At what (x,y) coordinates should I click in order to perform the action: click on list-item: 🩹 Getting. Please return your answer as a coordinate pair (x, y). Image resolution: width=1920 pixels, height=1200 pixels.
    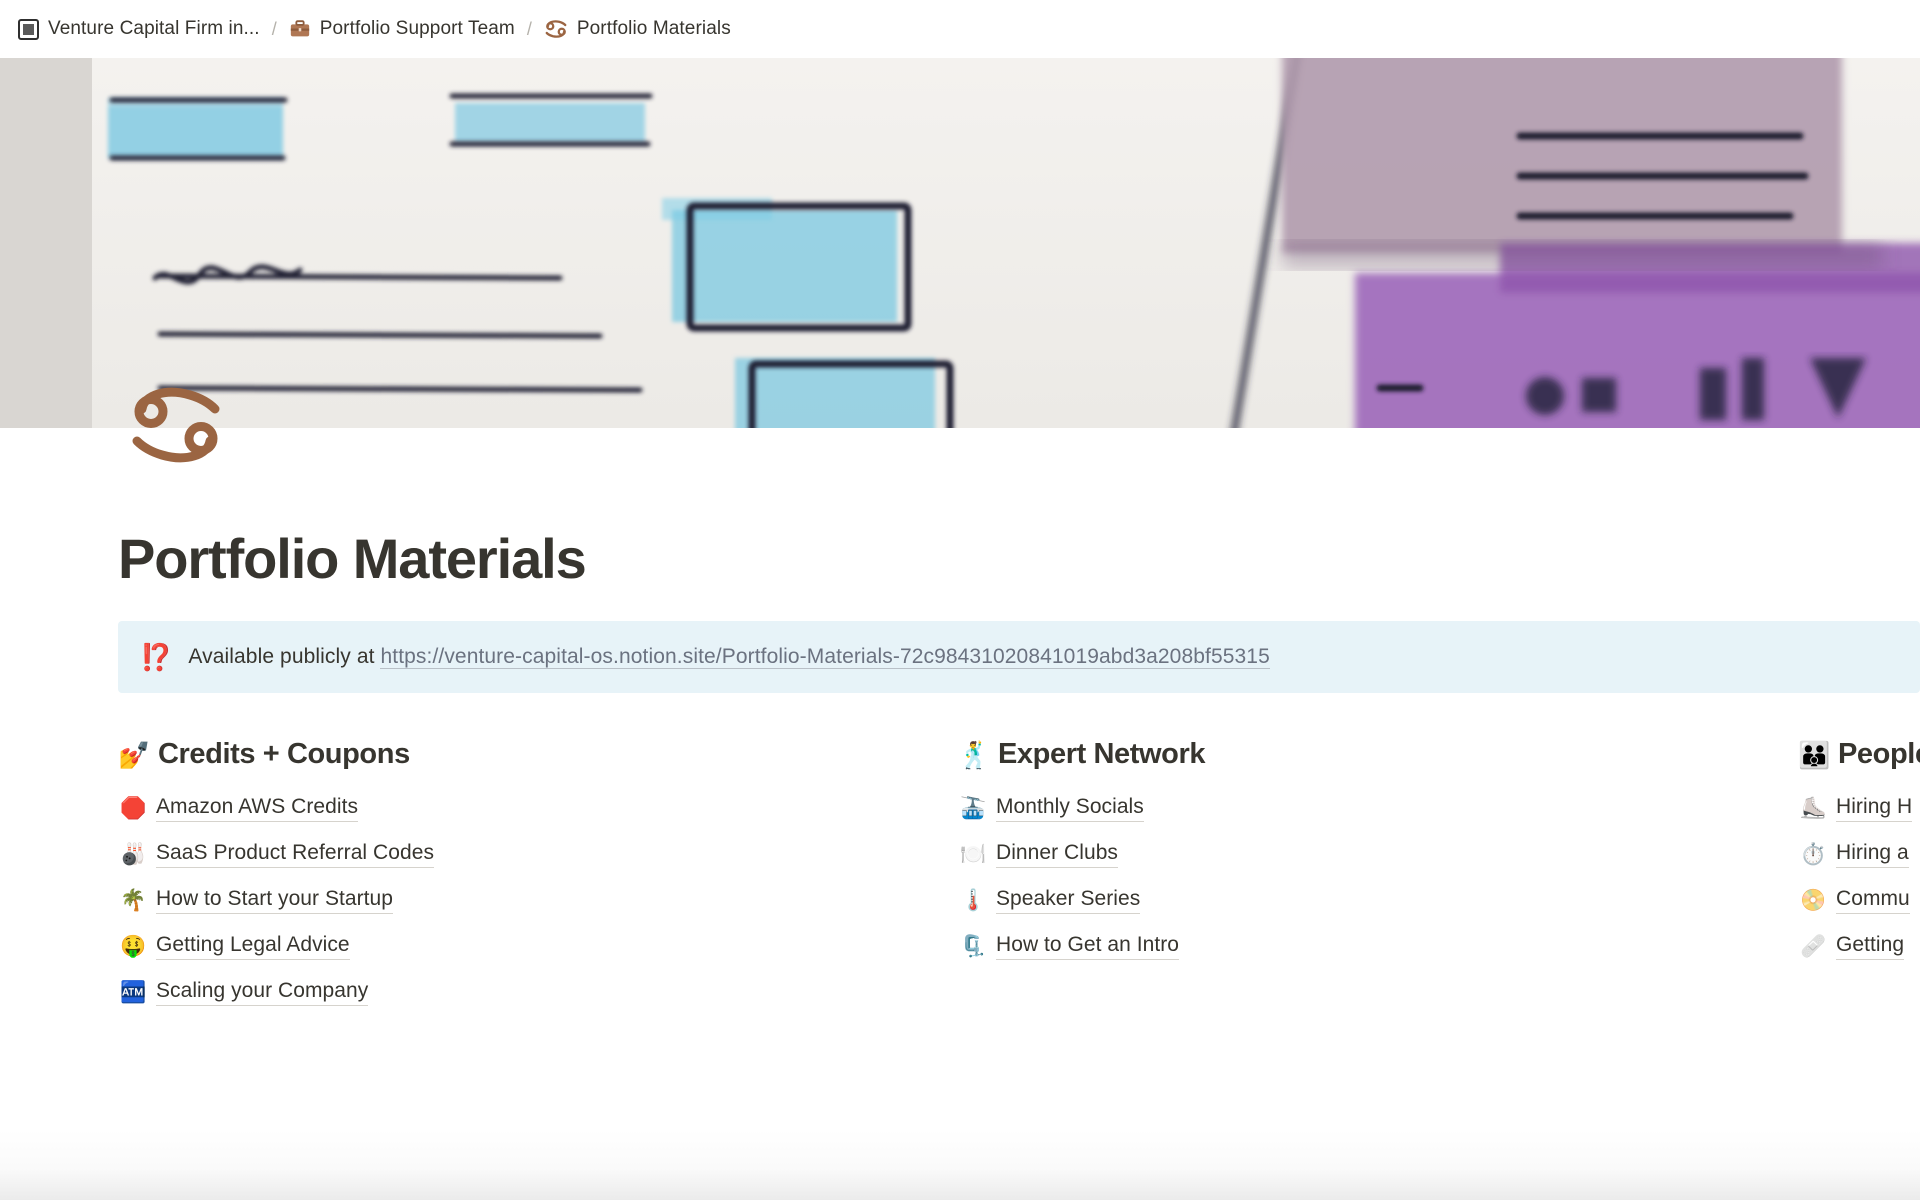
    Looking at the image, I should click on (1859, 946).